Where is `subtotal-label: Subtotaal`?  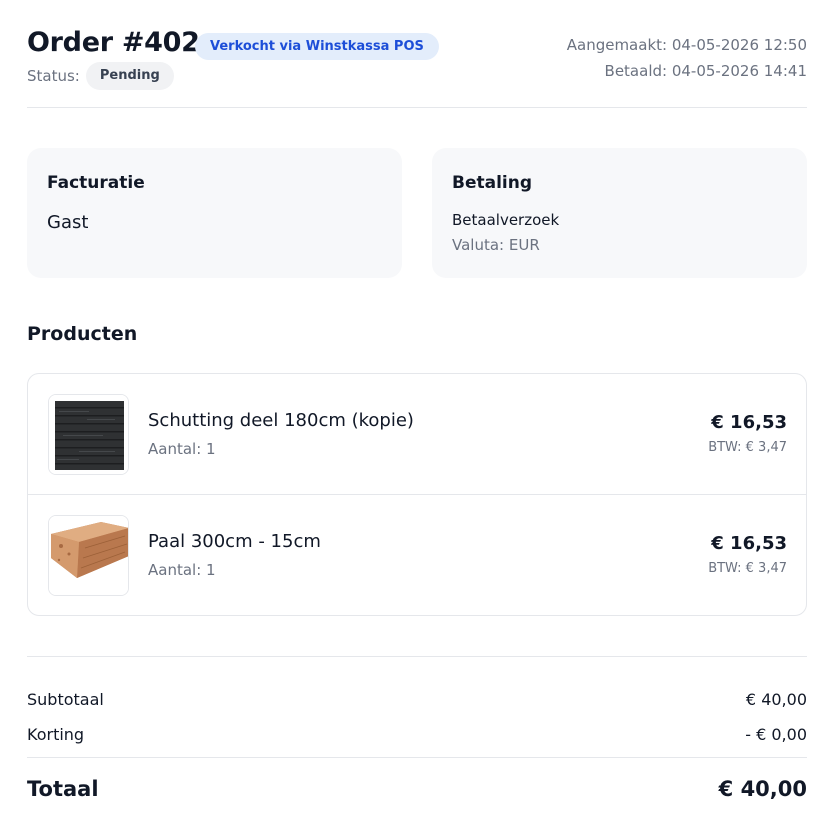
subtotal-label: Subtotaal is located at coordinates (65, 699).